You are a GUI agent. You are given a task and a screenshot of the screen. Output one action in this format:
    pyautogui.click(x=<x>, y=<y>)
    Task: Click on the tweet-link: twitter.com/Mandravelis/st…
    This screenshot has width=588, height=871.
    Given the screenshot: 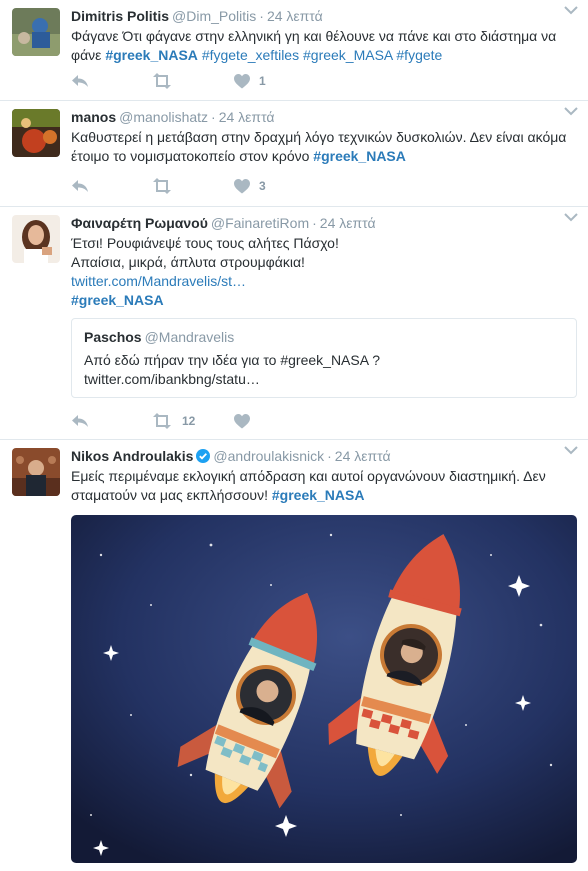 What is the action you would take?
    pyautogui.click(x=323, y=281)
    